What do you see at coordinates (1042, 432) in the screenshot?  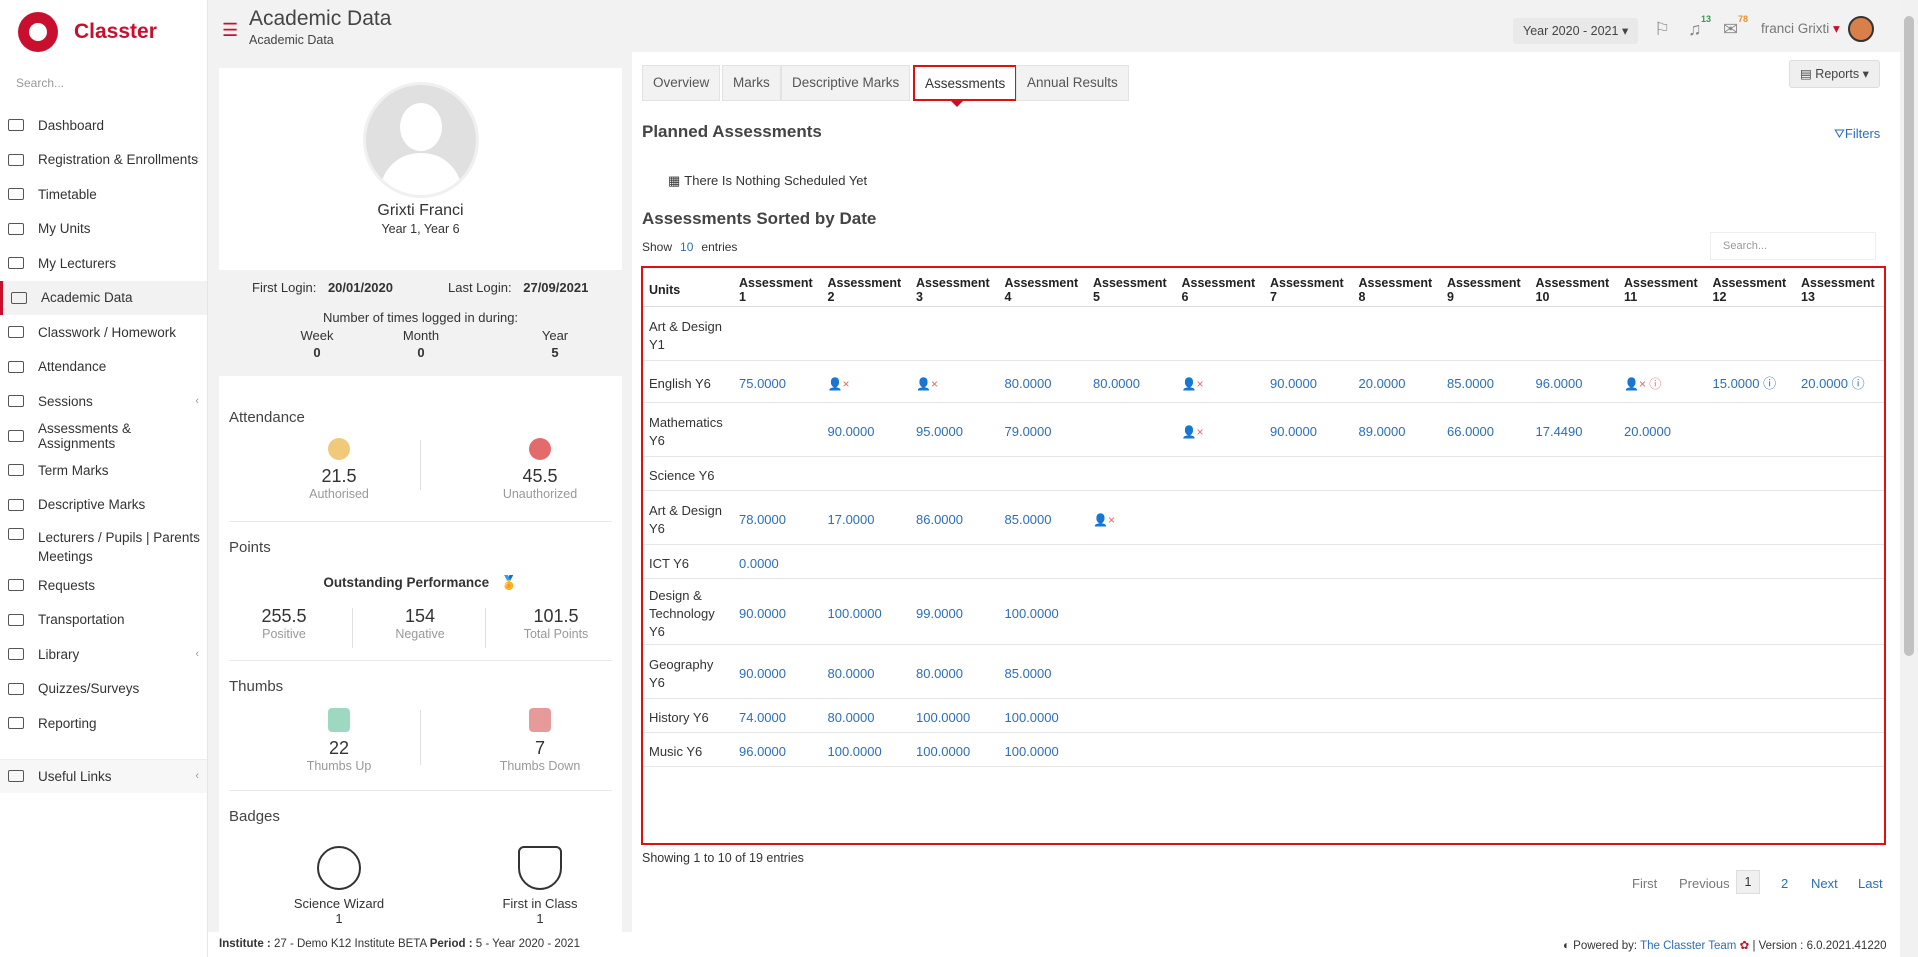 I see `assessment-cell: 79.0000` at bounding box center [1042, 432].